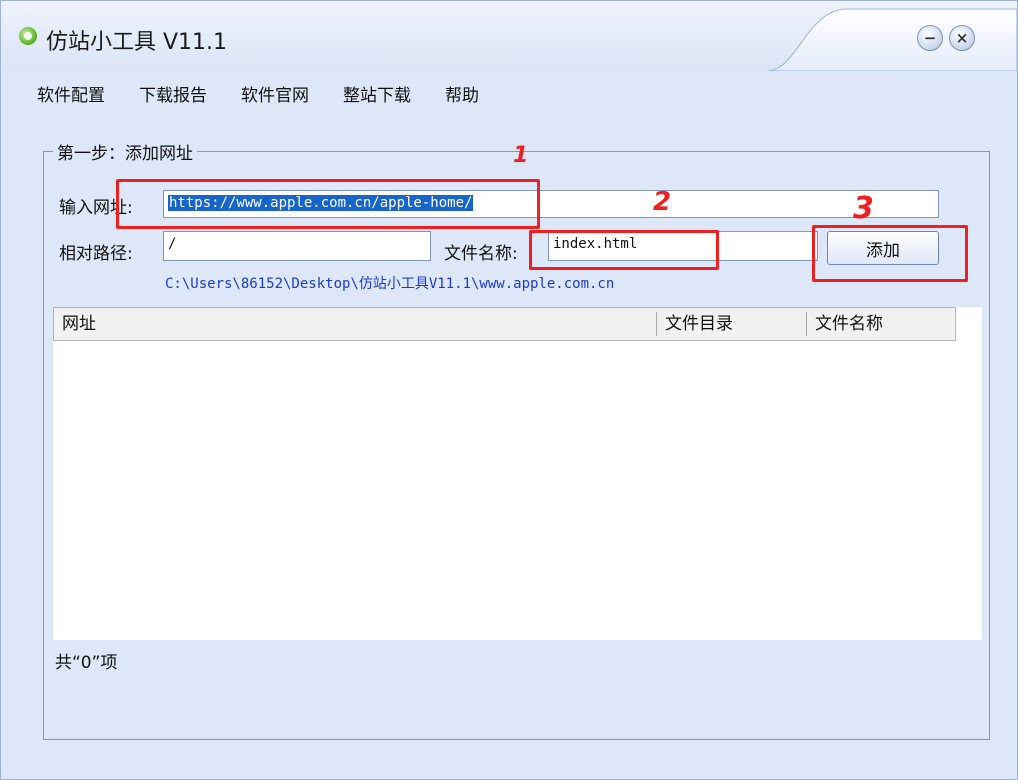 The height and width of the screenshot is (780, 1018). Describe the element at coordinates (354, 324) in the screenshot. I see `column-header-url: 网址` at that location.